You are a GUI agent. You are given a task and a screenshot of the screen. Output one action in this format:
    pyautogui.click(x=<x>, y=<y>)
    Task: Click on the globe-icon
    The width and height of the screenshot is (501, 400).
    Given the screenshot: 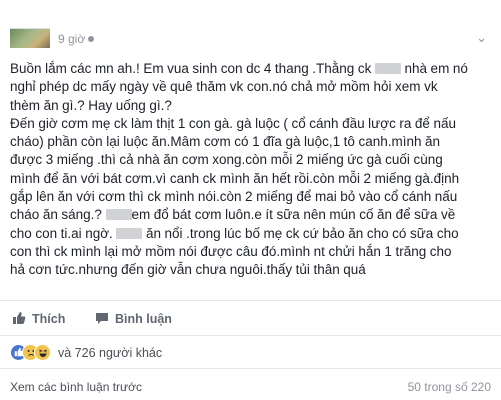 What is the action you would take?
    pyautogui.click(x=91, y=39)
    